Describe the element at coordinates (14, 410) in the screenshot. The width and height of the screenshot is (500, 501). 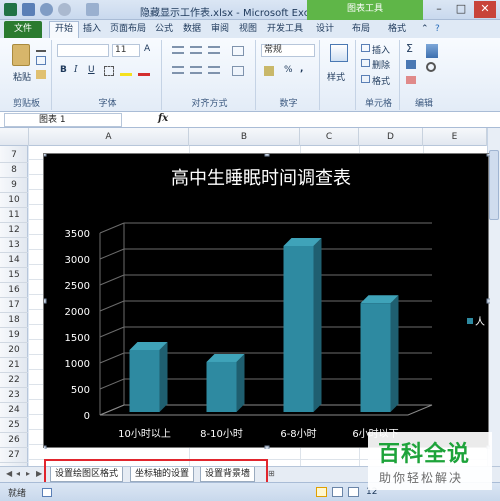
I see `row-header: 24` at that location.